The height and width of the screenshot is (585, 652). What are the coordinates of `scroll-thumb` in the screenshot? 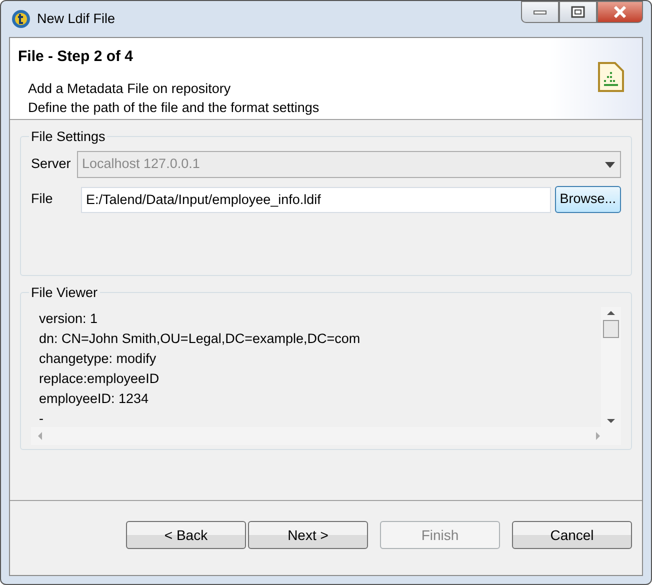 It's located at (611, 329).